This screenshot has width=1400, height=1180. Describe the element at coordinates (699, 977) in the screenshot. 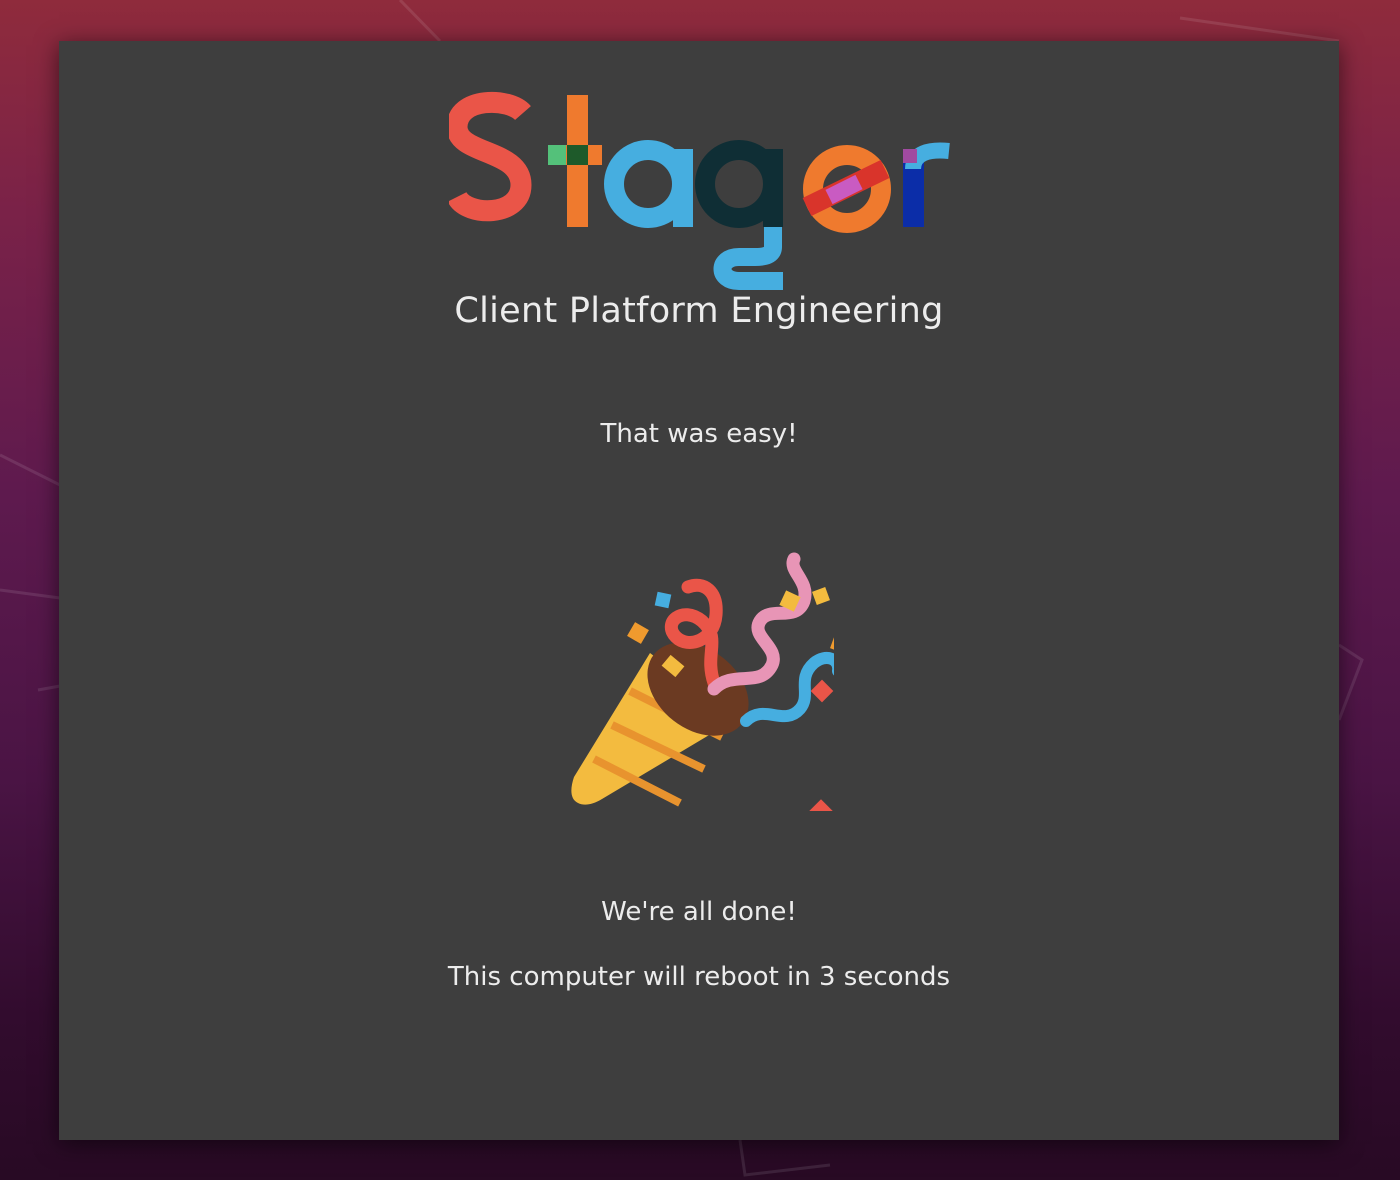

I see `reboot-countdown: This computer will reboot in 3 seconds` at that location.